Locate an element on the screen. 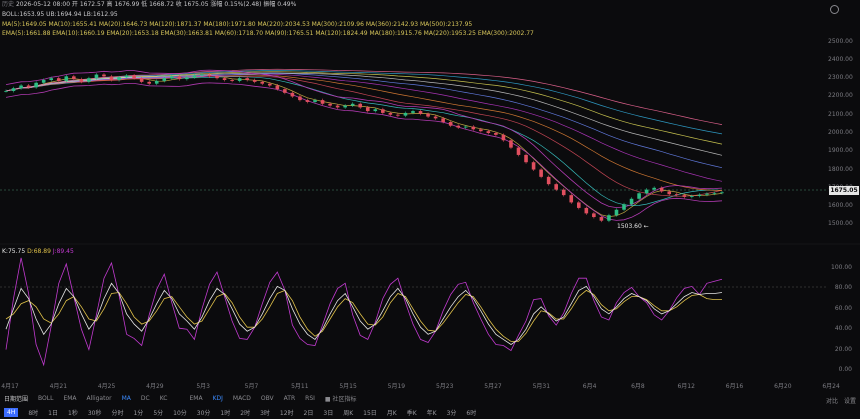  kdj-k-line is located at coordinates (364, 313).